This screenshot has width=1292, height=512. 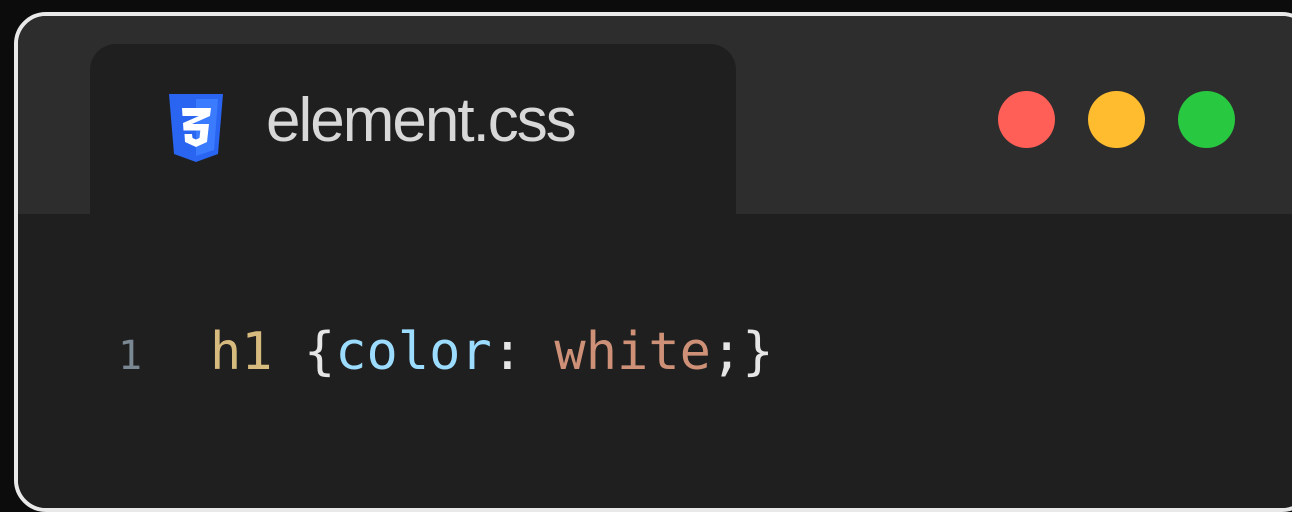 I want to click on code-line-1: 1 h1 {color: white;}, so click(x=446, y=352).